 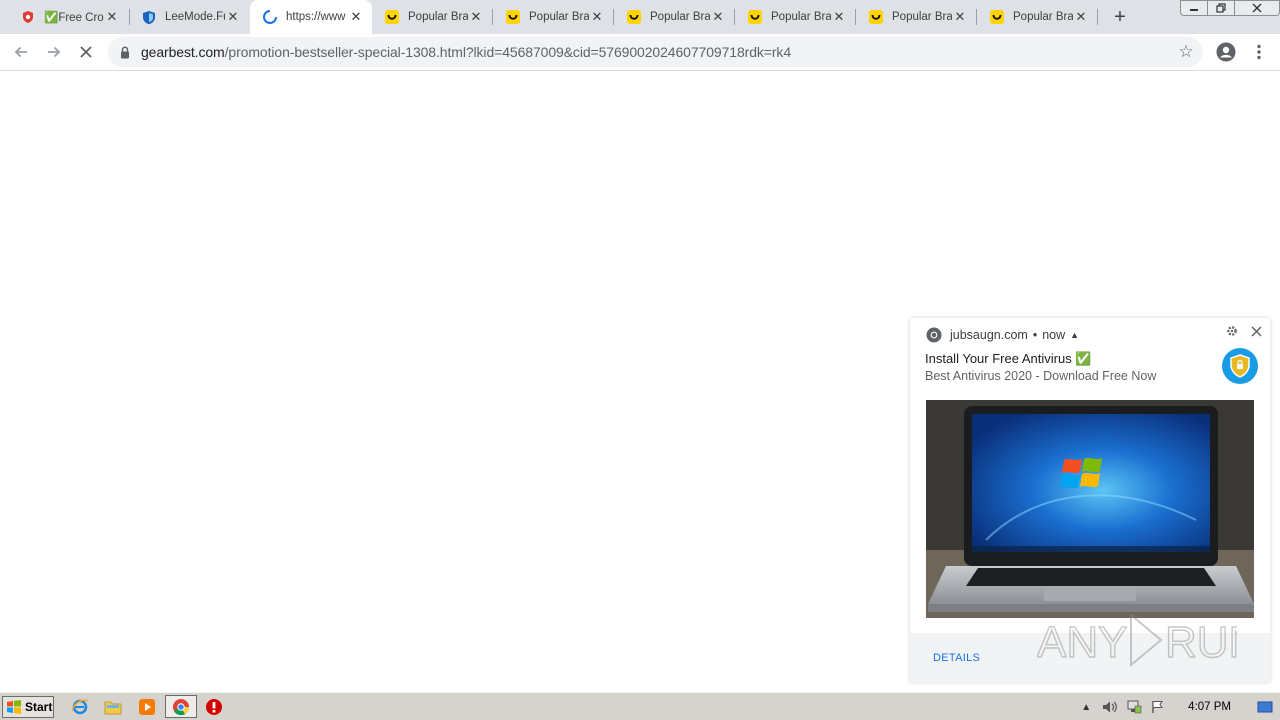 I want to click on tab: ✅Free Cro ✕, so click(x=68, y=17).